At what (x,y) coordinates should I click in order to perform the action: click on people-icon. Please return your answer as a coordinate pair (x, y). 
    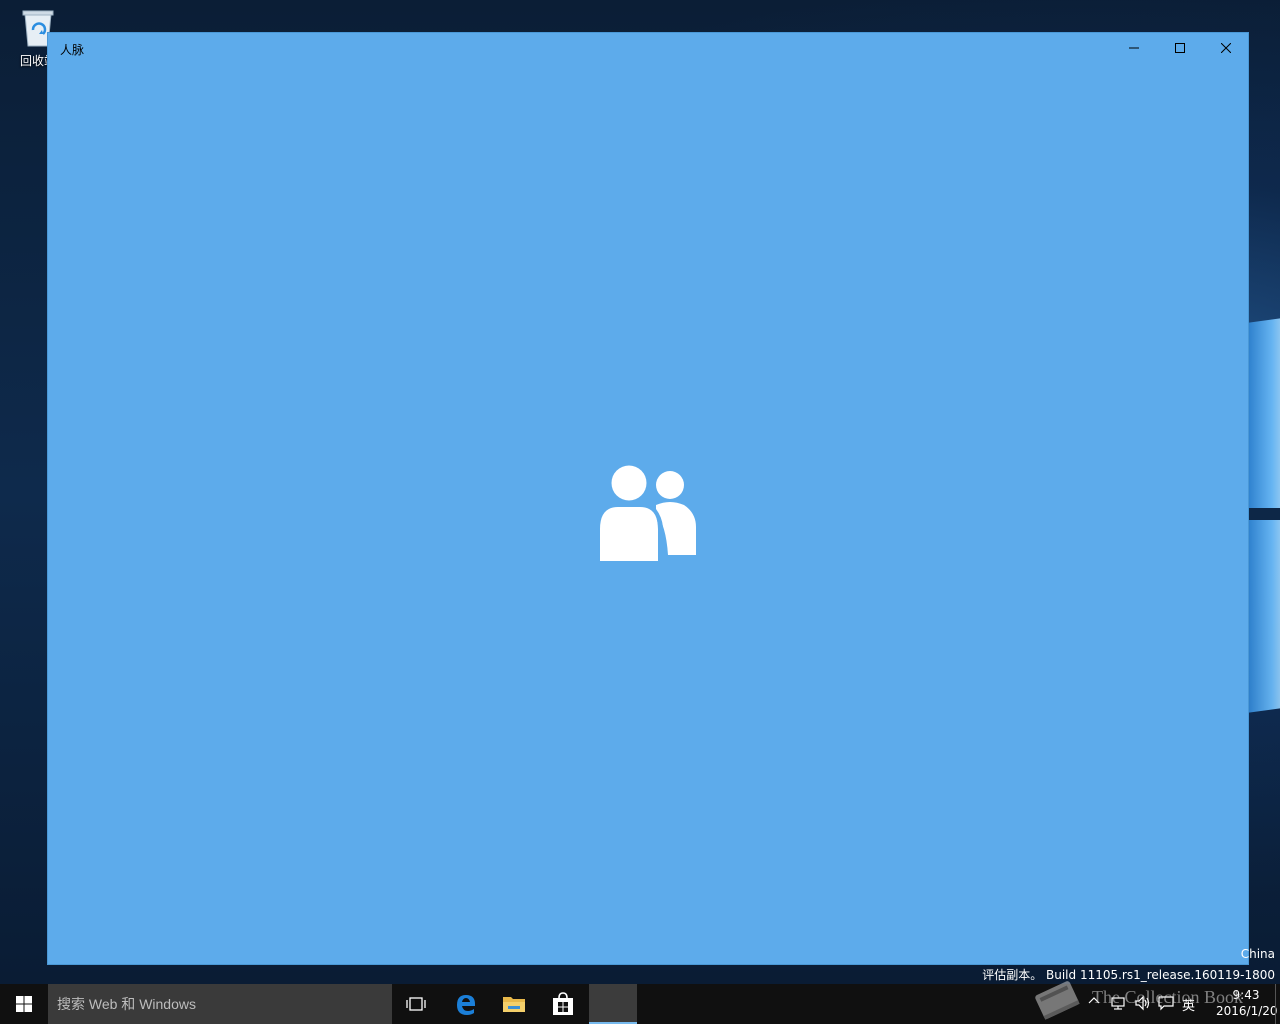
    Looking at the image, I should click on (649, 514).